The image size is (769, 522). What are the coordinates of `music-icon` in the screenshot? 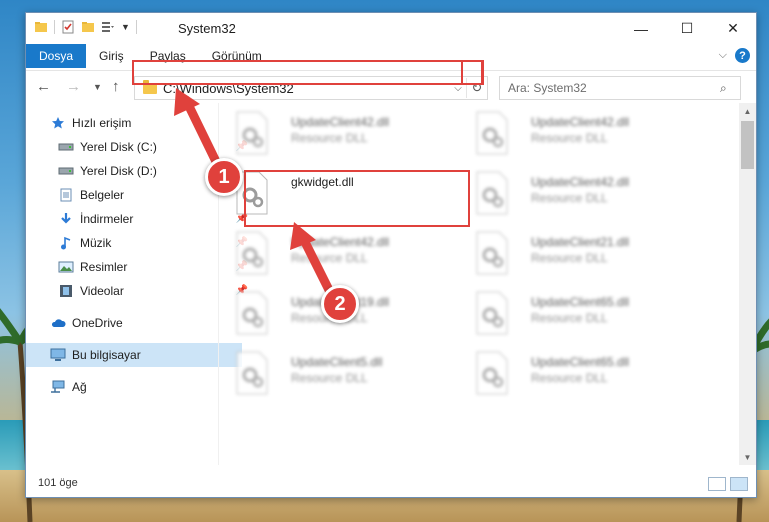 It's located at (66, 243).